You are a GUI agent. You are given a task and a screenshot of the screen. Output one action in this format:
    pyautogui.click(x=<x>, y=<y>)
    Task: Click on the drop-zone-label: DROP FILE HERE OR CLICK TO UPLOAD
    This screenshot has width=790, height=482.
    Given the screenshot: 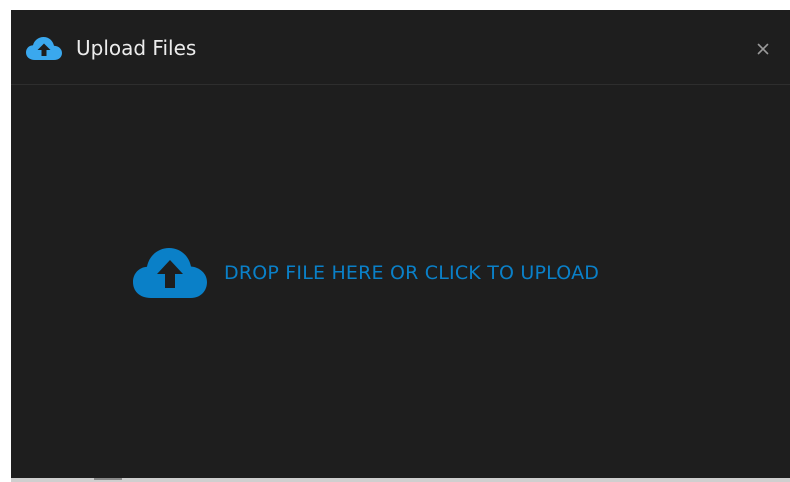 What is the action you would take?
    pyautogui.click(x=411, y=273)
    